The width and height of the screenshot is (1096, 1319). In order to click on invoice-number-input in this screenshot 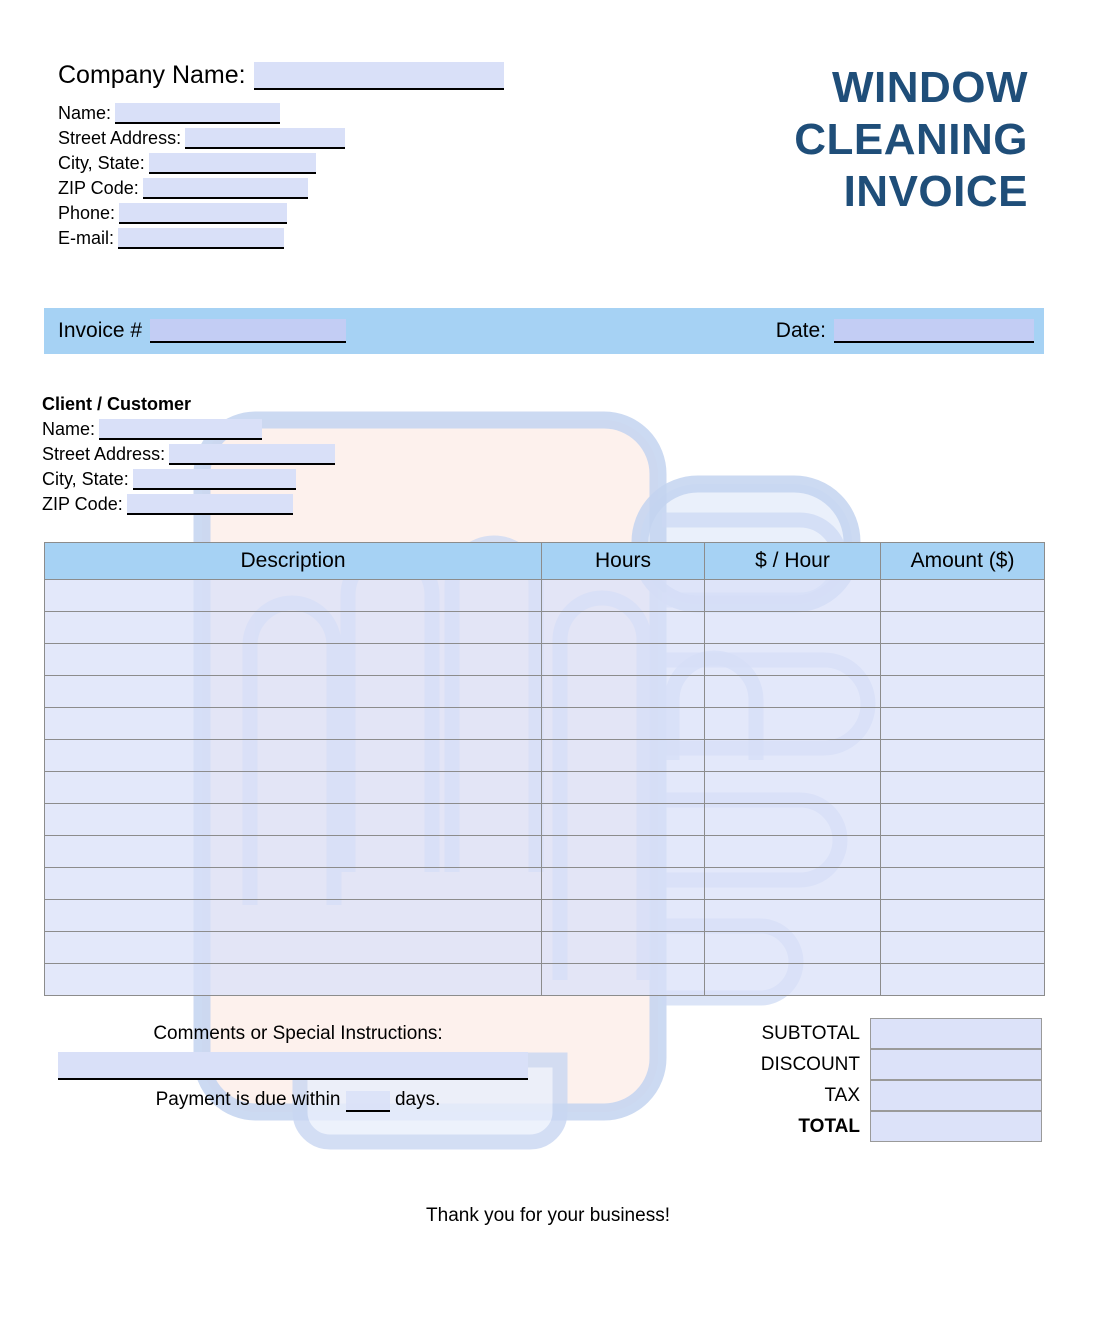, I will do `click(248, 331)`.